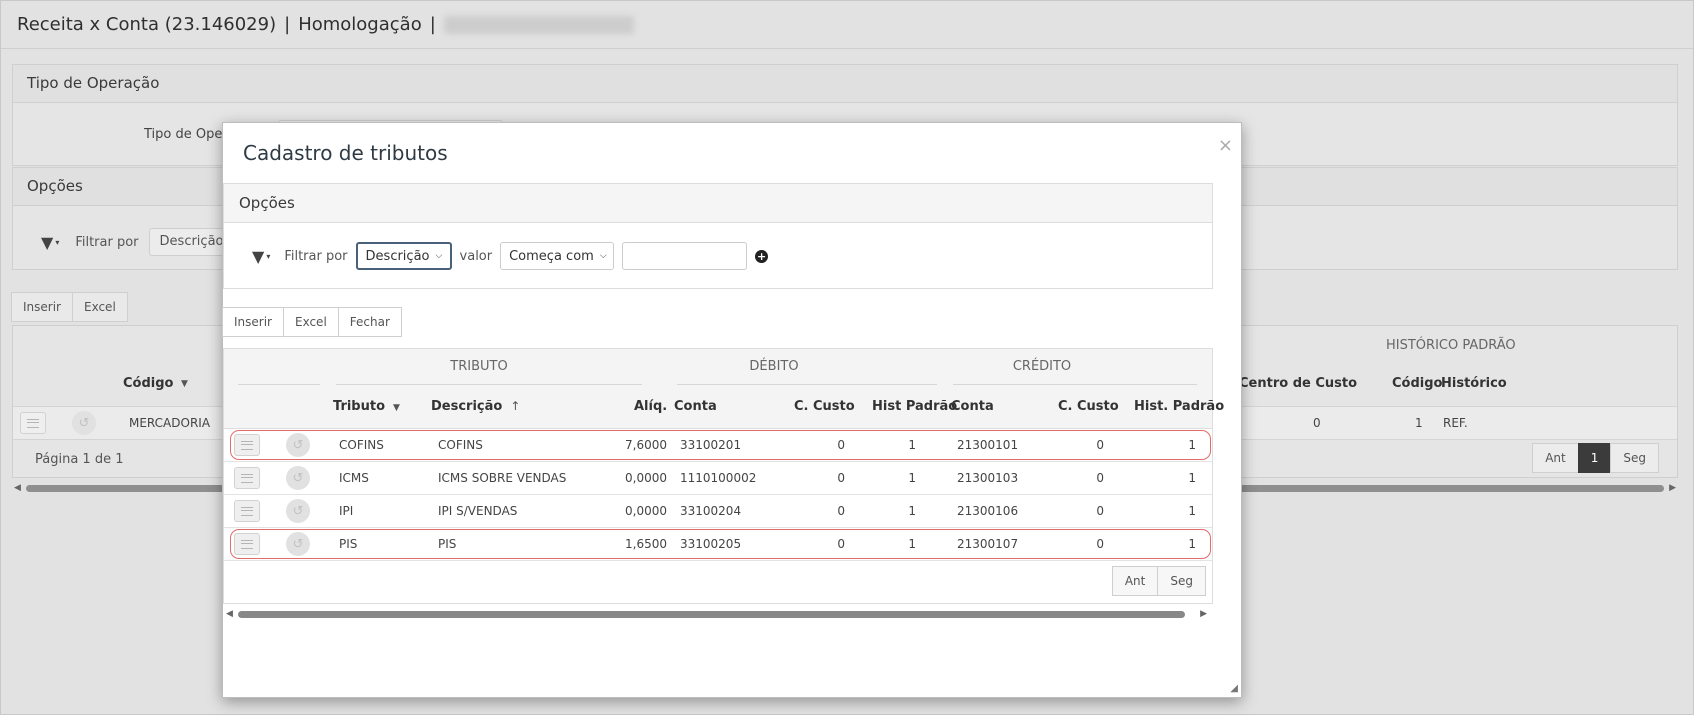  What do you see at coordinates (988, 478) in the screenshot?
I see `cell-credito-conta: 21300103` at bounding box center [988, 478].